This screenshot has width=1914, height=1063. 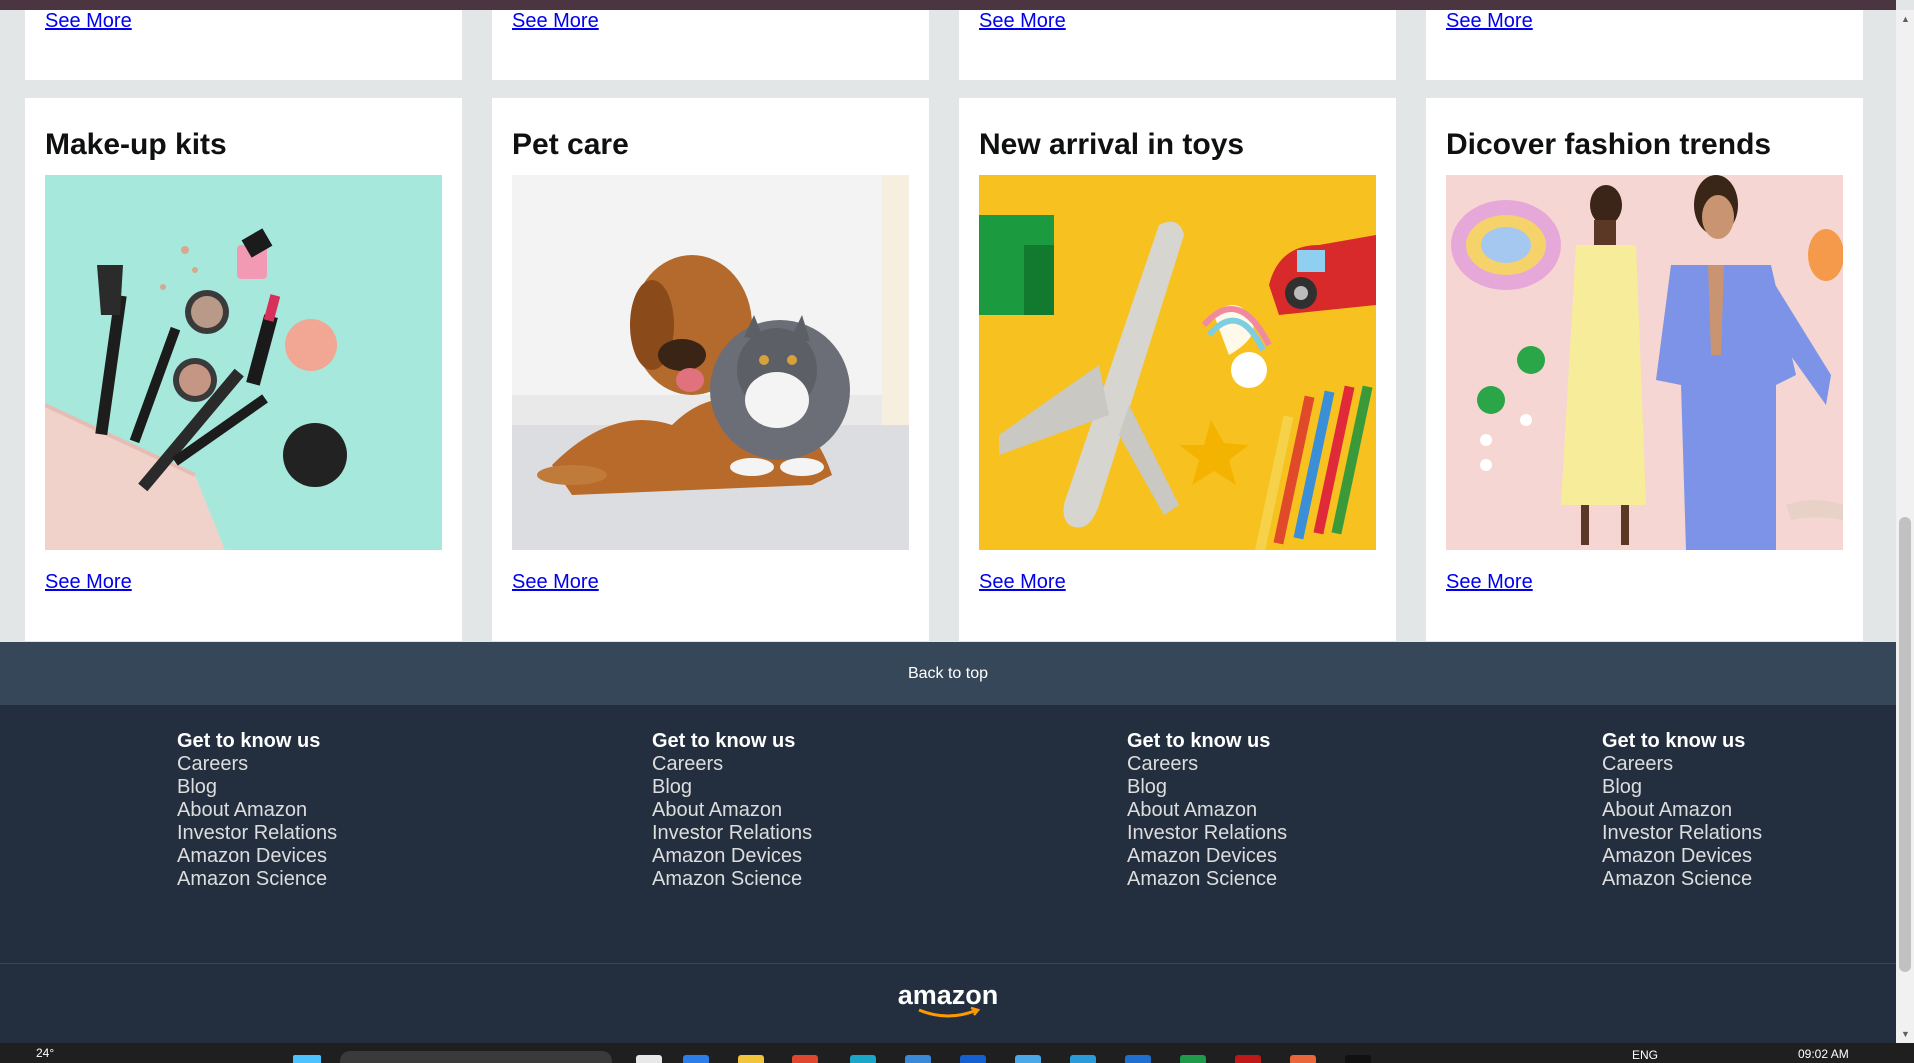 I want to click on chrome-icon, so click(x=805, y=1059).